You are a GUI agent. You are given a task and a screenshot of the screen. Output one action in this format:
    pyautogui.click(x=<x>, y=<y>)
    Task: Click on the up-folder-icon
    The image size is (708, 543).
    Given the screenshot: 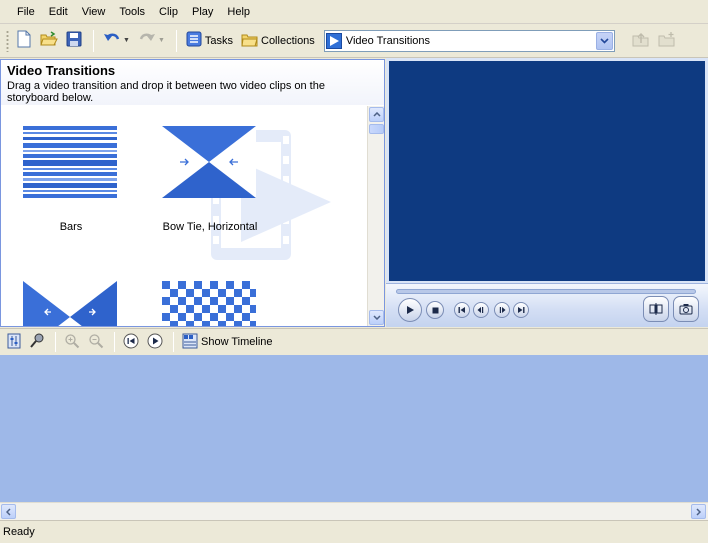 What is the action you would take?
    pyautogui.click(x=641, y=40)
    